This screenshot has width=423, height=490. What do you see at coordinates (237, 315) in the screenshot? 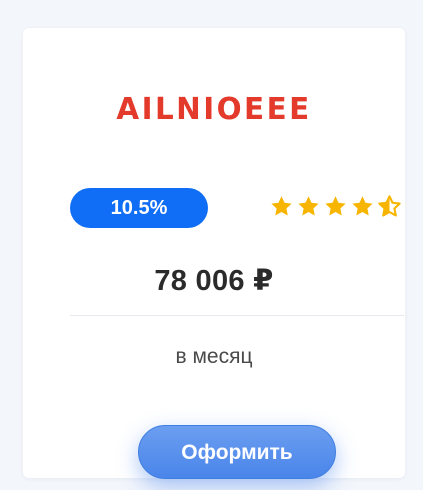
I see `divider` at bounding box center [237, 315].